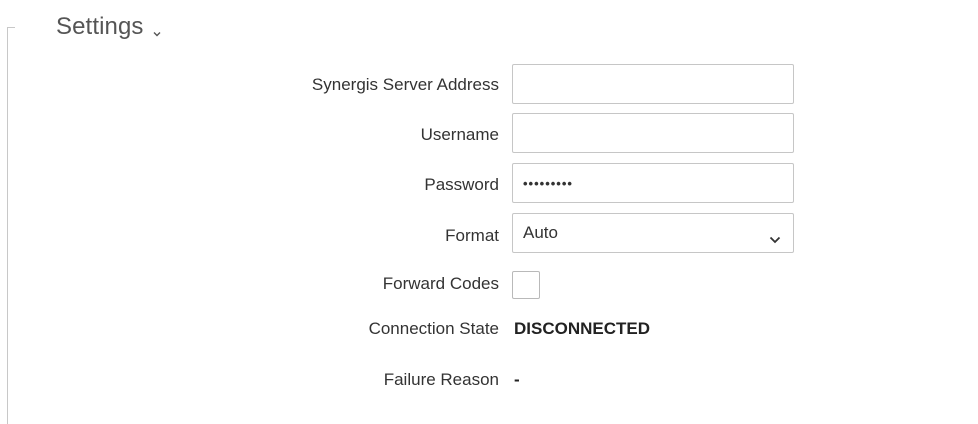 This screenshot has width=978, height=424. Describe the element at coordinates (472, 235) in the screenshot. I see `format-label: Format` at that location.